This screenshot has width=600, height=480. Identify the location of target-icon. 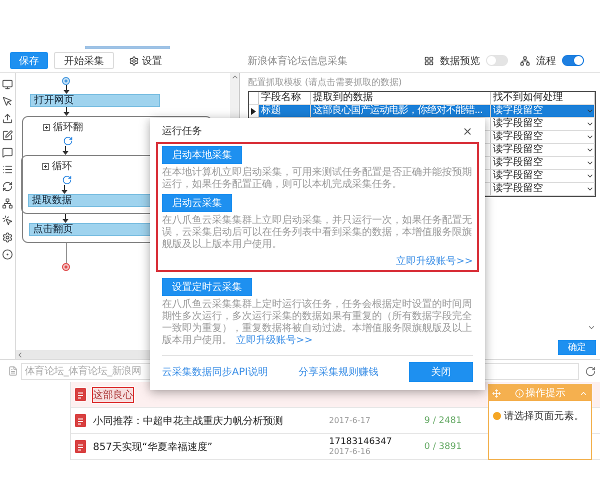
(7, 254).